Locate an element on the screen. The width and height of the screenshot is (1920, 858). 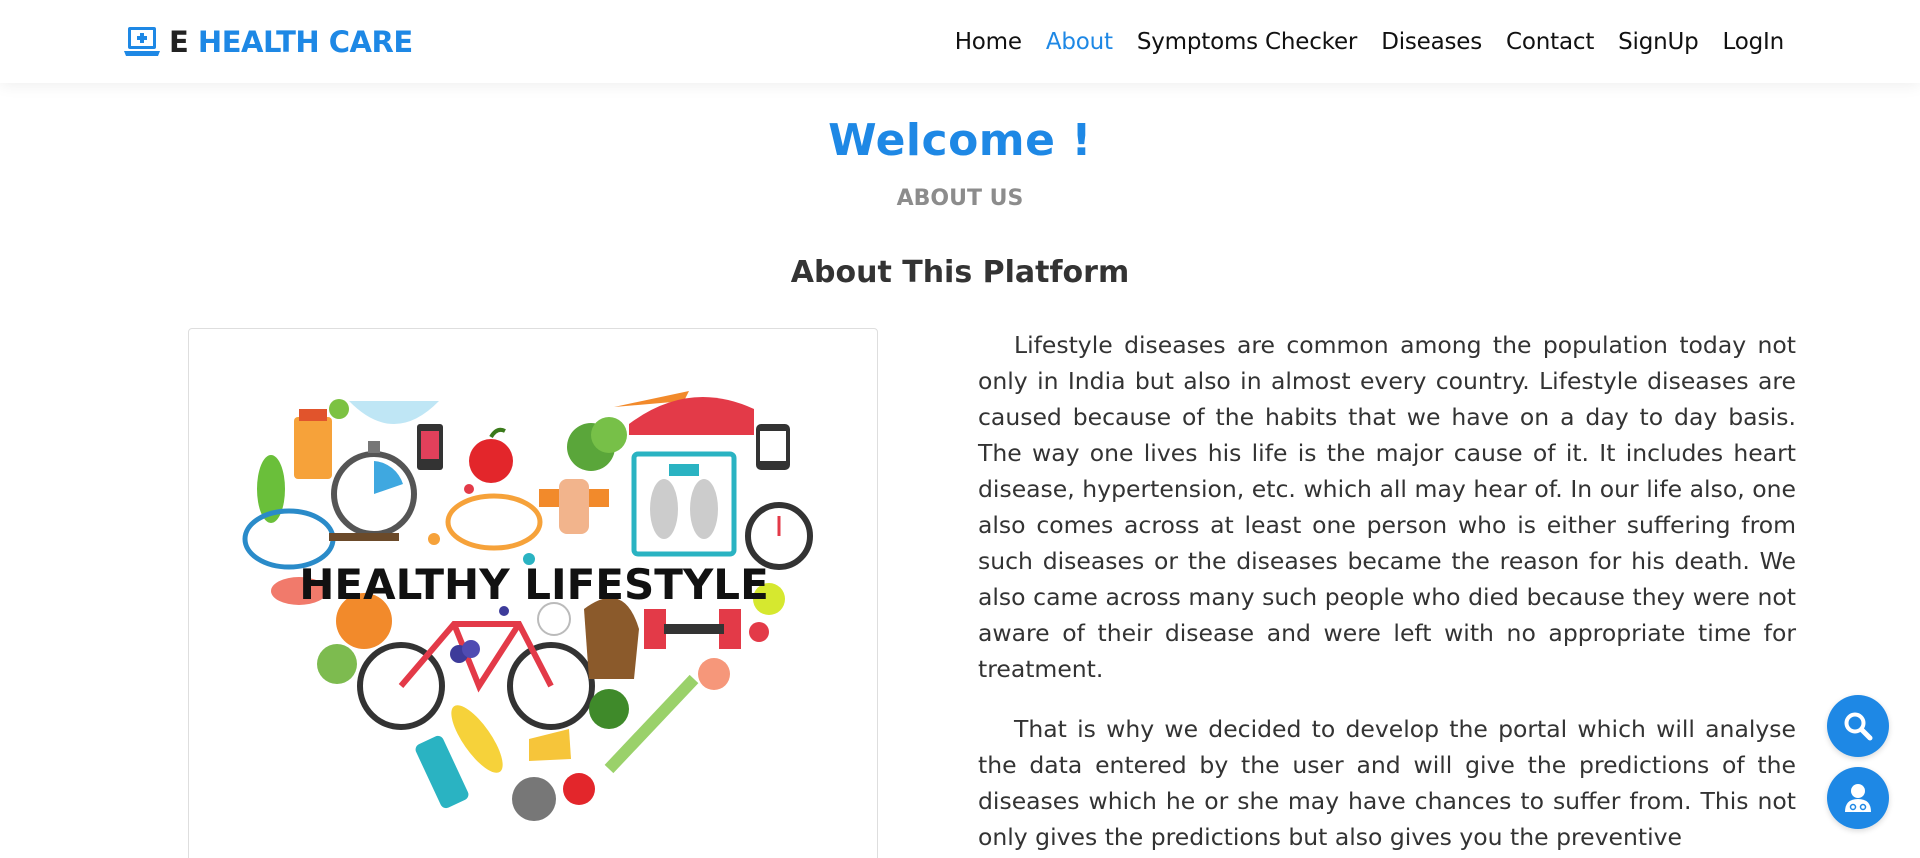
logo-text: E HEALTH CARE is located at coordinates (291, 42).